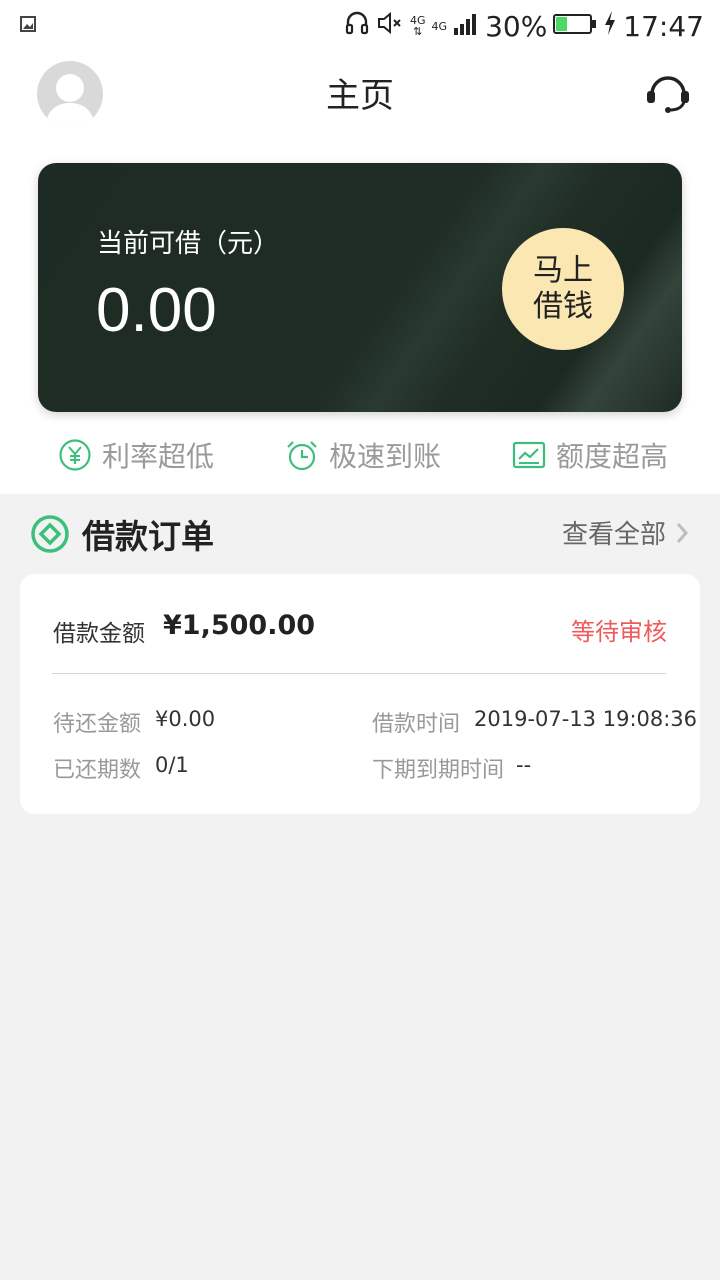  Describe the element at coordinates (575, 26) in the screenshot. I see `battery-icon` at that location.